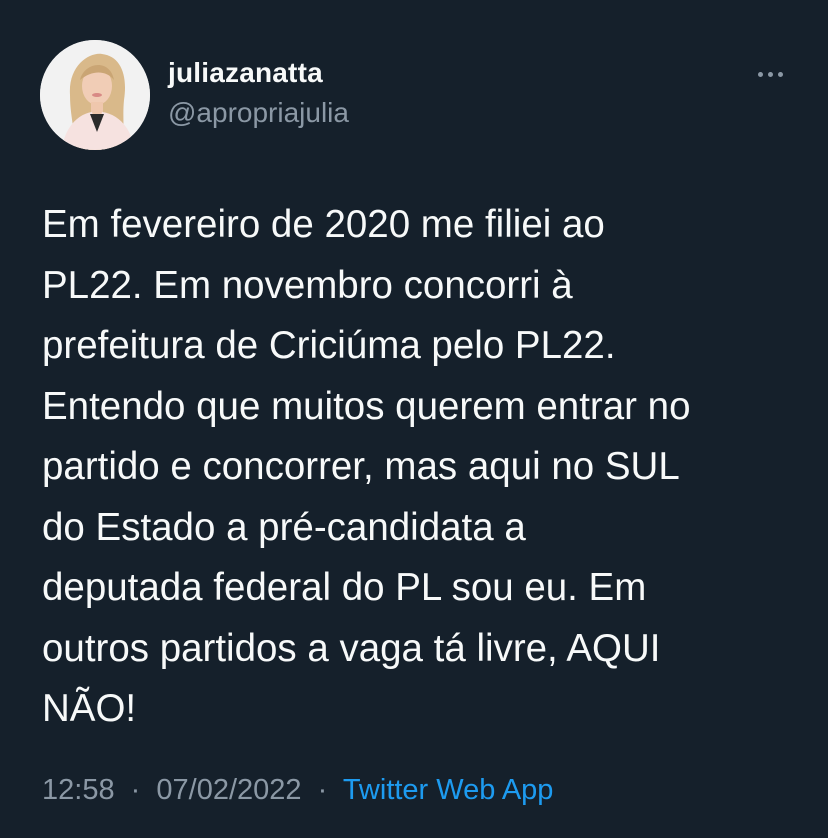  I want to click on avatar, so click(95, 95).